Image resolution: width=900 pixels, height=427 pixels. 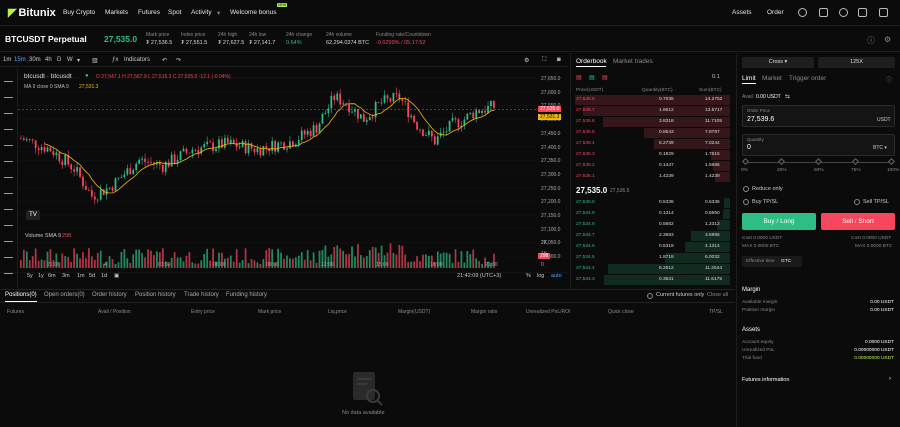 What do you see at coordinates (48, 60) in the screenshot?
I see `interval-4h: 4h` at bounding box center [48, 60].